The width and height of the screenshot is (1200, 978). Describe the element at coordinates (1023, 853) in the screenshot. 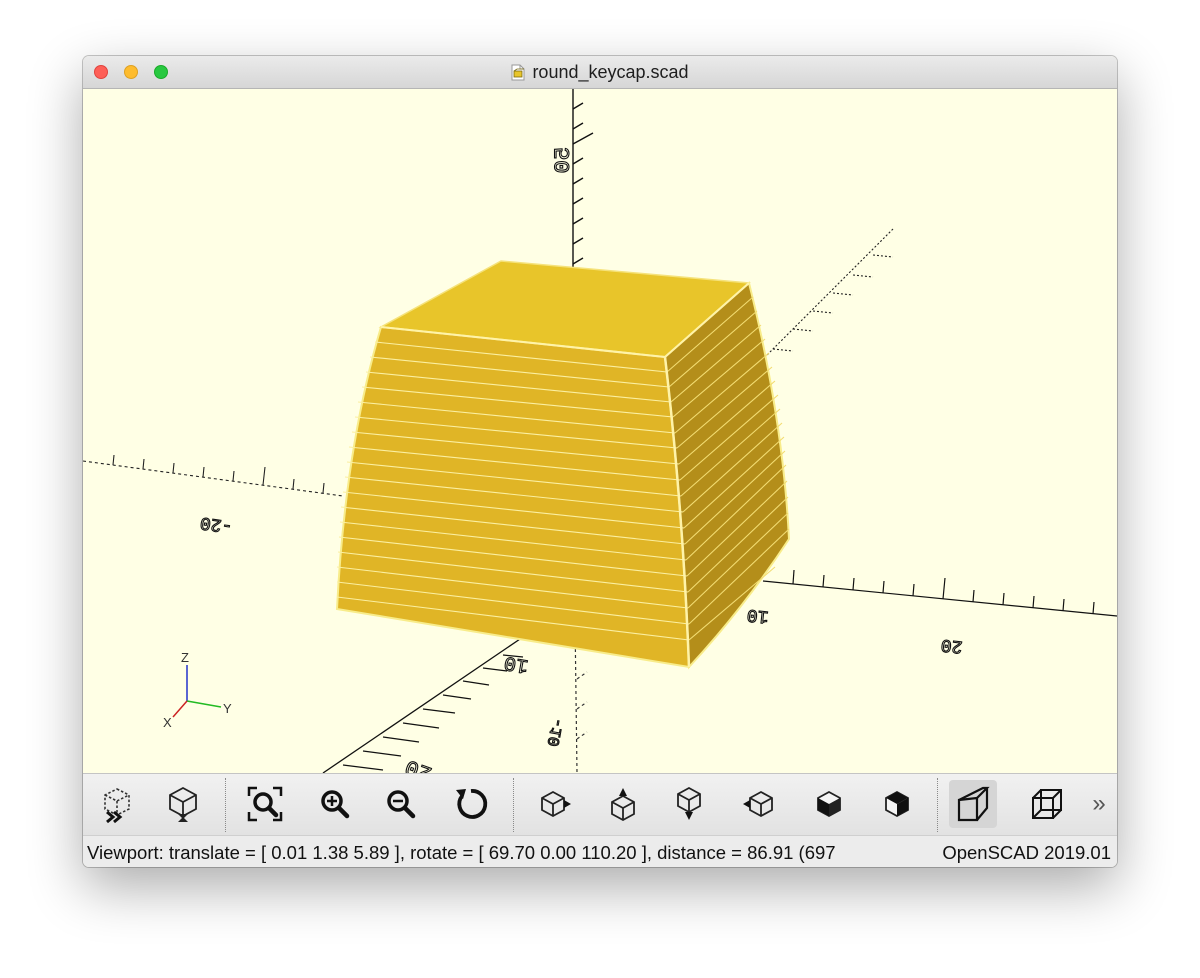

I see `version-text: OpenSCAD 2019.01` at that location.